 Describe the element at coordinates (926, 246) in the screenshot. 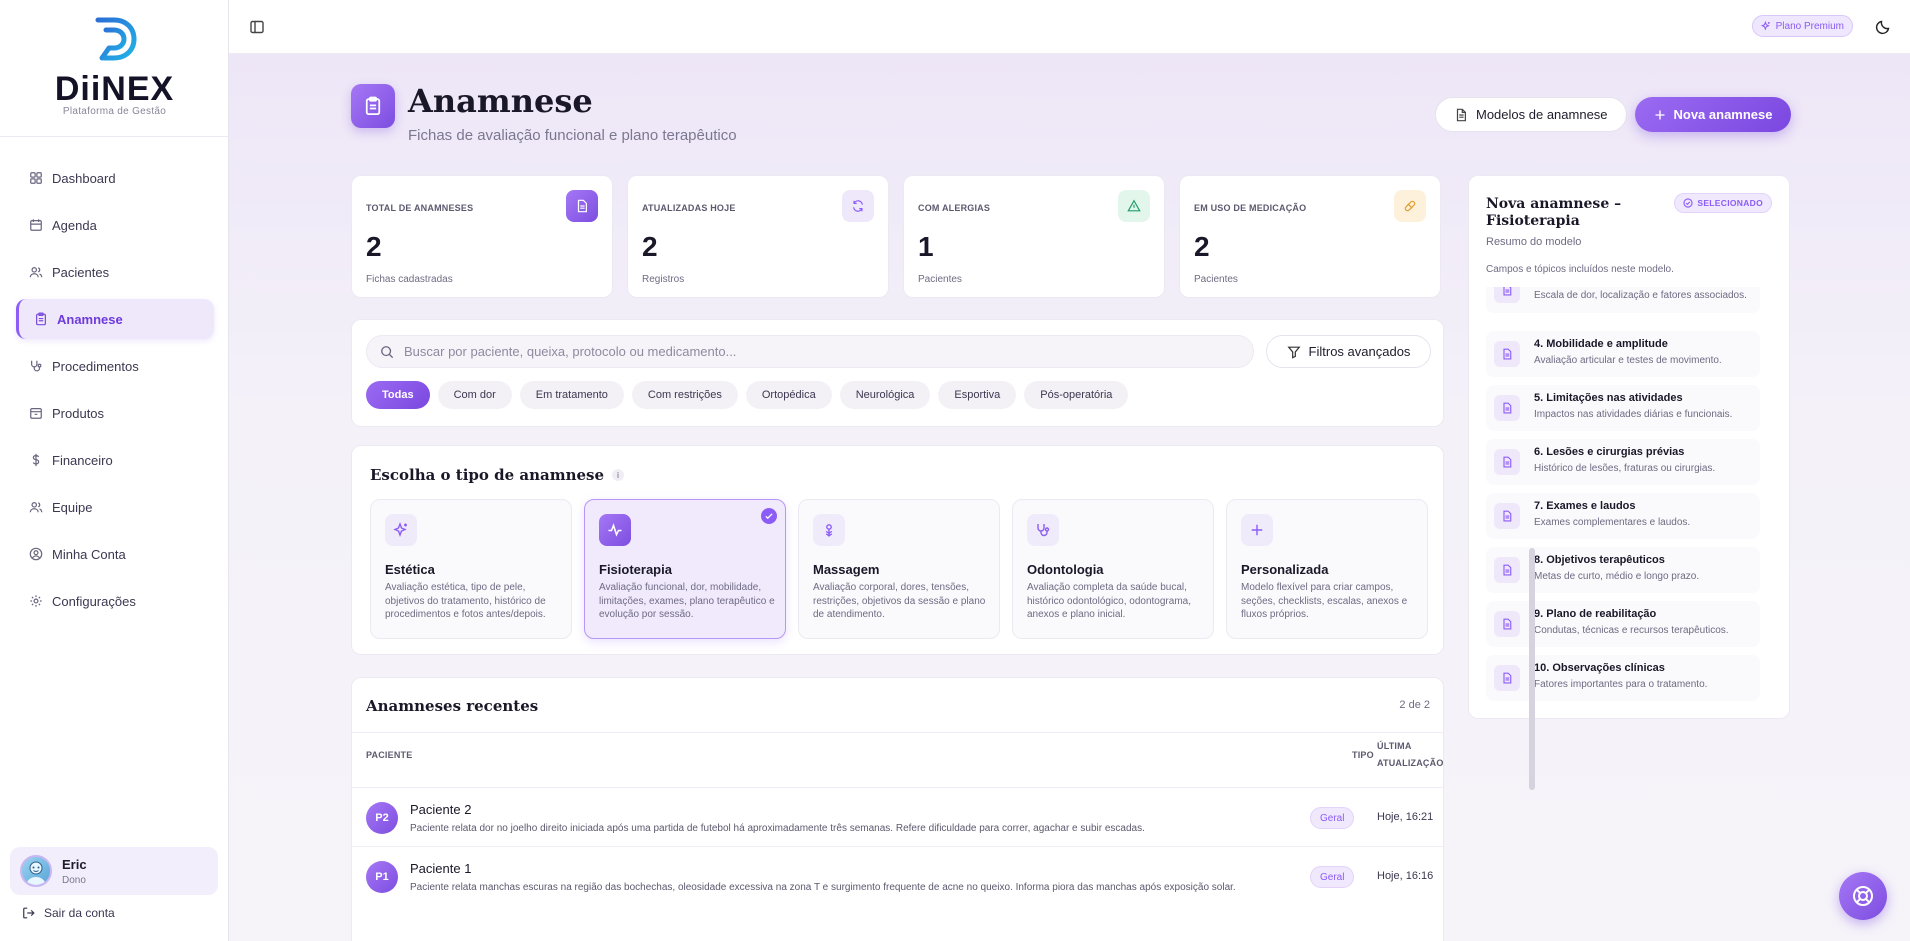

I see `stat-value: 1` at that location.